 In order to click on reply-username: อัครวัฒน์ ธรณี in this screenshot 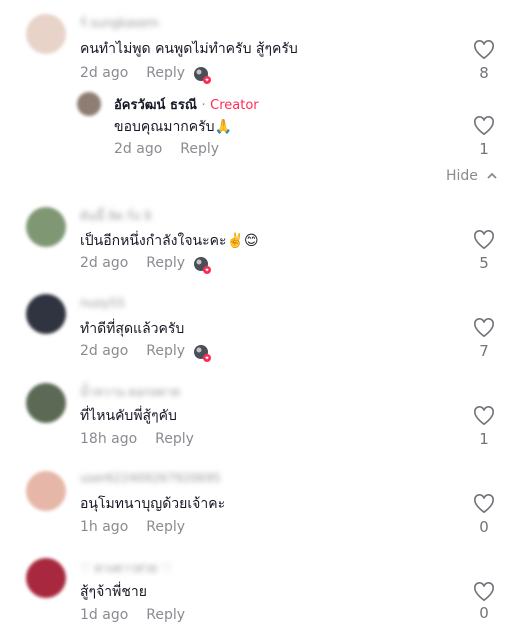, I will do `click(155, 105)`.